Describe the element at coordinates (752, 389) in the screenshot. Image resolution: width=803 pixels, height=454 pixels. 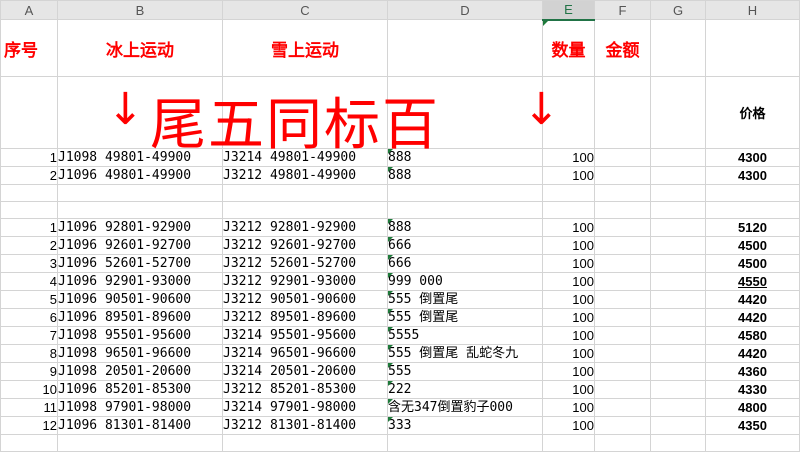
I see `price-cell: 4330` at that location.